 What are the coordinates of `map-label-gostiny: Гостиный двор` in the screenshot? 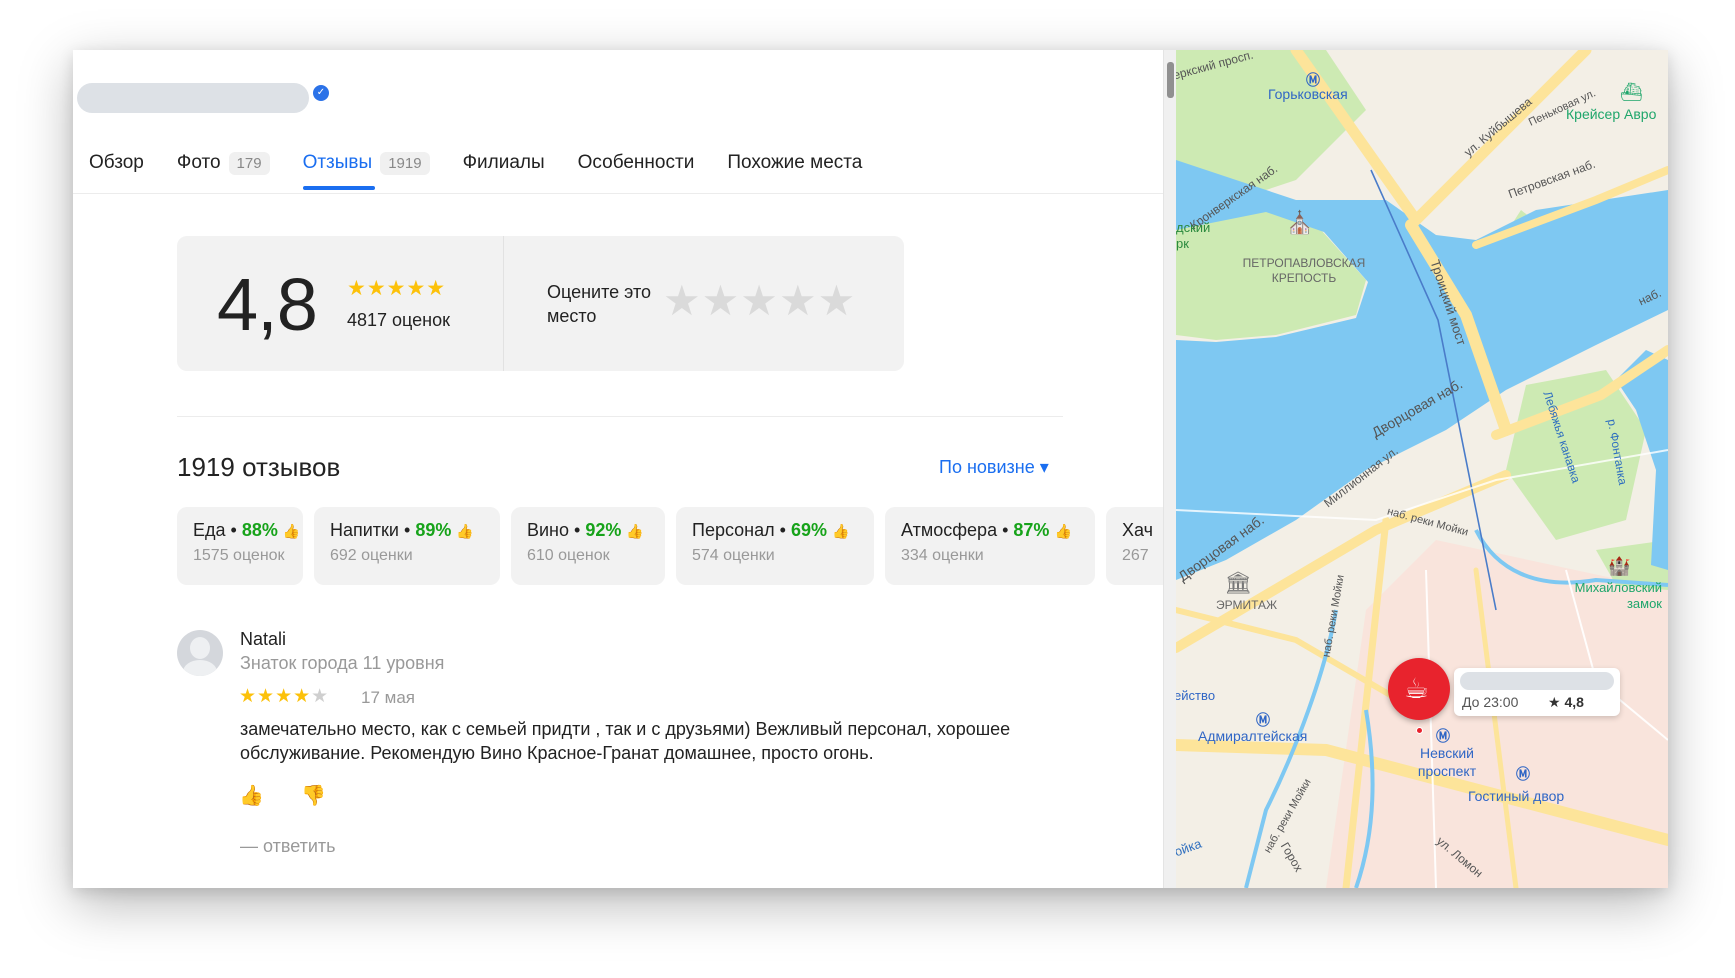 It's located at (1516, 796).